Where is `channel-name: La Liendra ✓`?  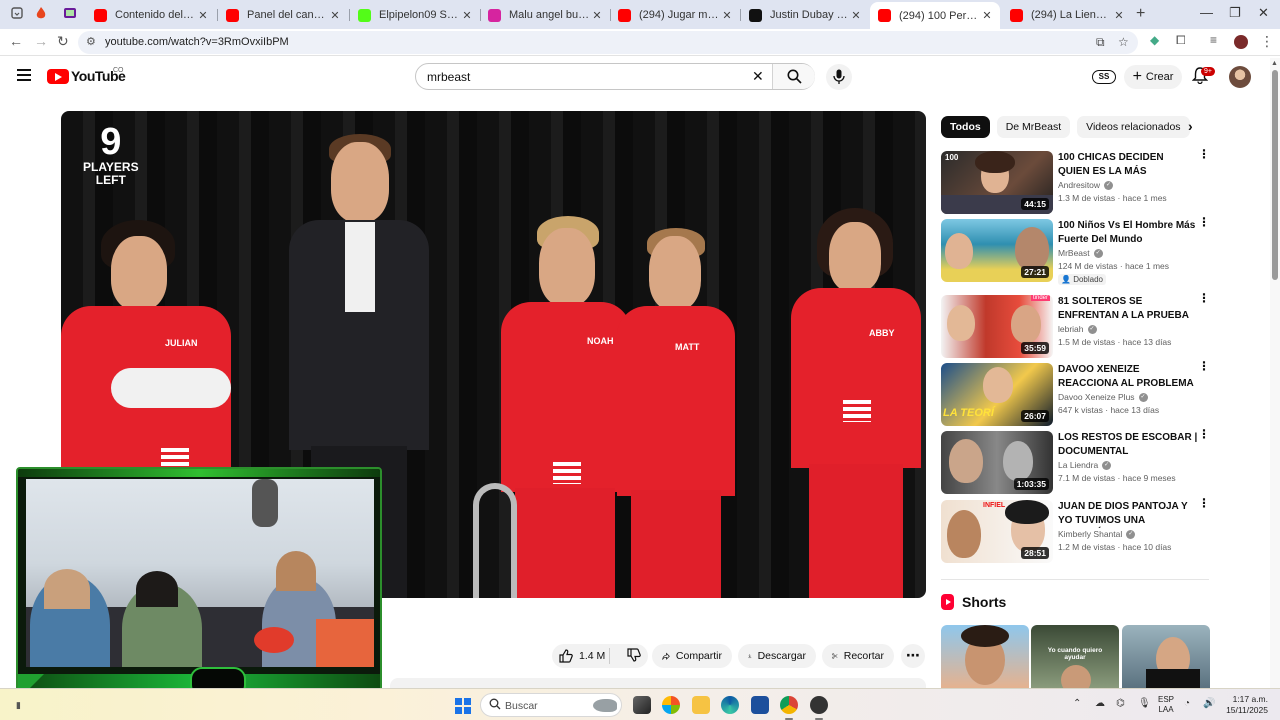
channel-name: La Liendra ✓ is located at coordinates (1085, 465).